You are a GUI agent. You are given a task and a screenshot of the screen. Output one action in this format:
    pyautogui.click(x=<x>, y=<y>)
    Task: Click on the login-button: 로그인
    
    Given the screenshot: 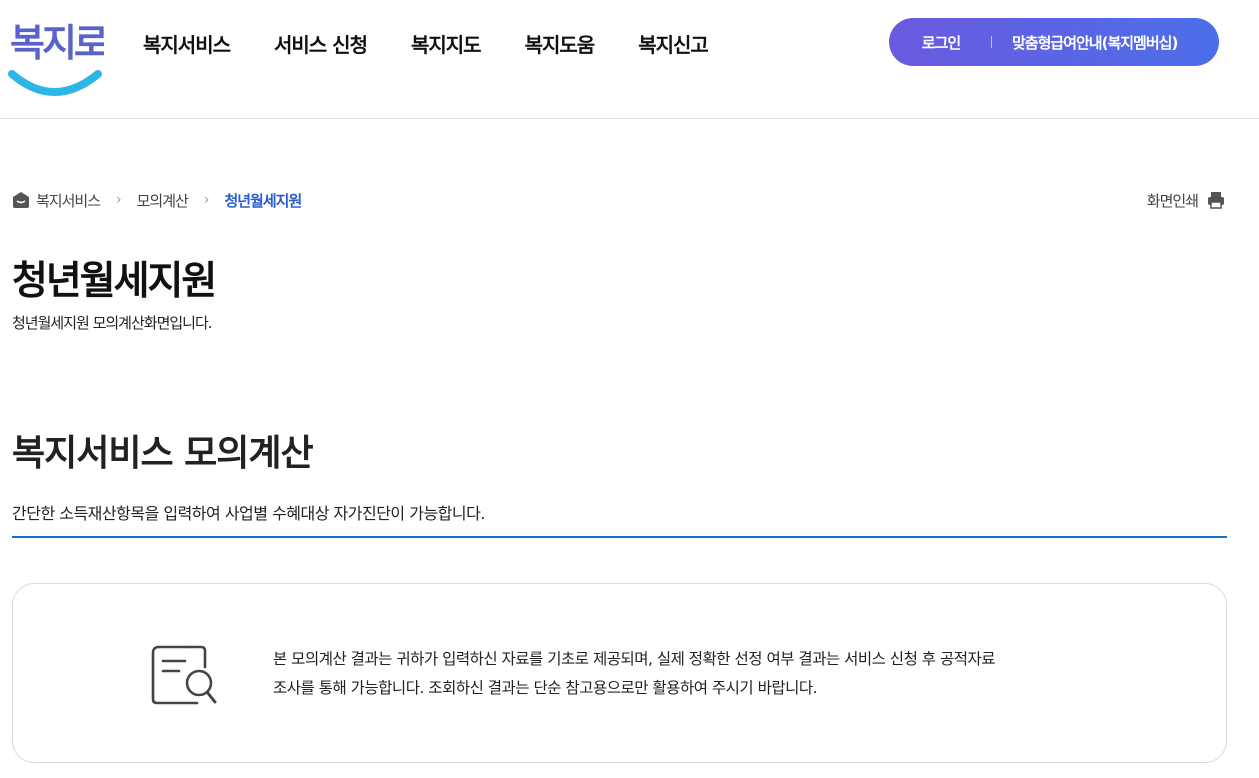 What is the action you would take?
    pyautogui.click(x=941, y=42)
    